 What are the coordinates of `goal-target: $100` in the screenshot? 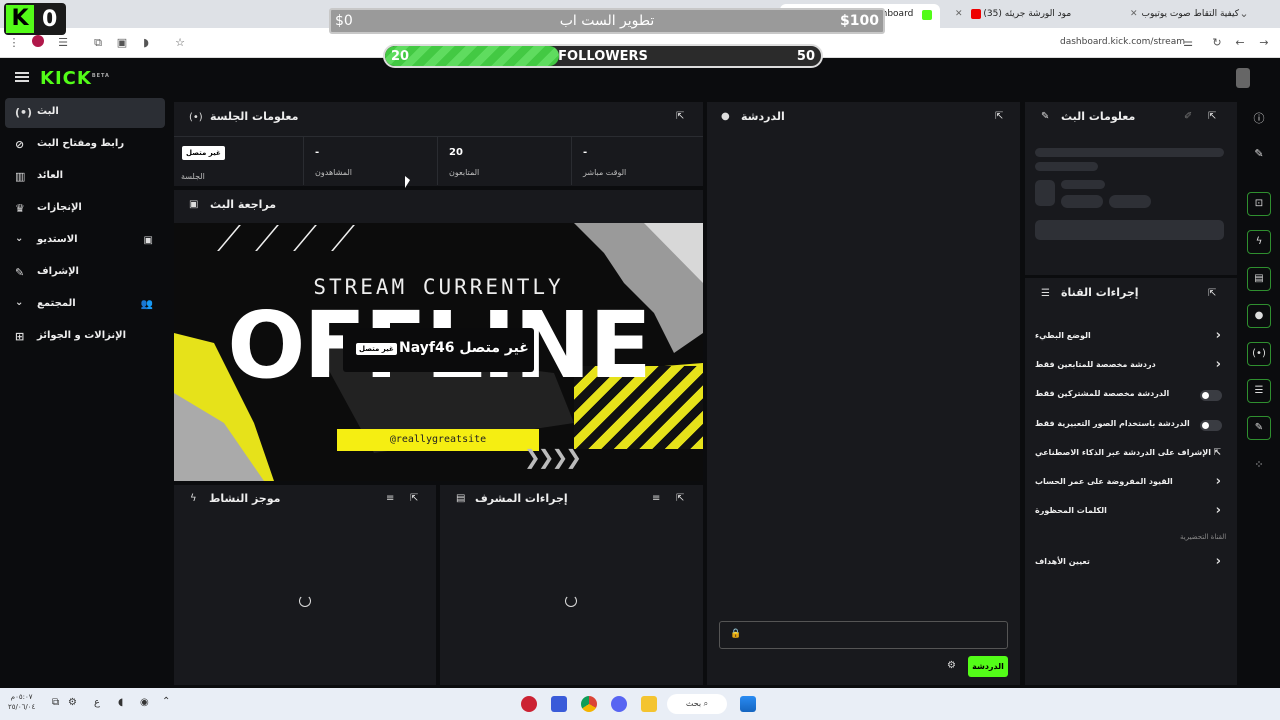 It's located at (859, 21).